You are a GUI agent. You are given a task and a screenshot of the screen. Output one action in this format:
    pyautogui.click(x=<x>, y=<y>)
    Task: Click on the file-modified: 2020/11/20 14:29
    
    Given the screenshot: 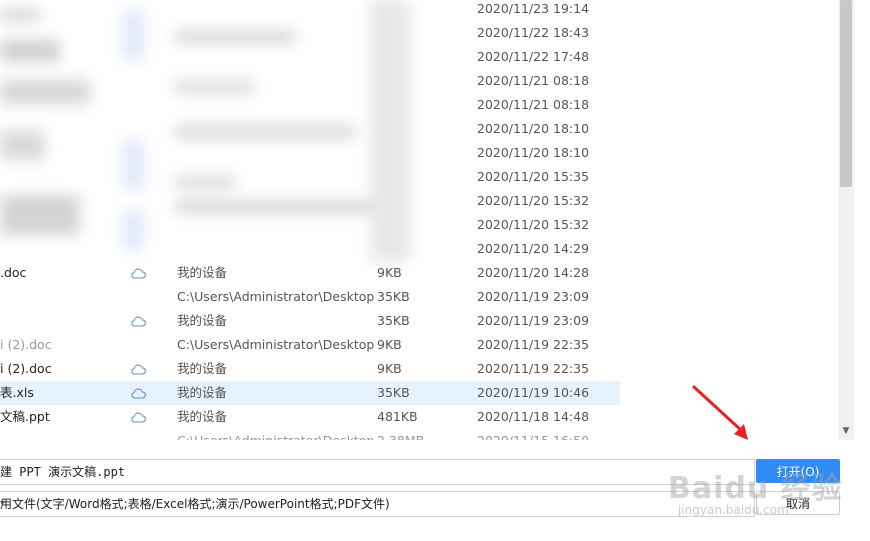 What is the action you would take?
    pyautogui.click(x=533, y=248)
    